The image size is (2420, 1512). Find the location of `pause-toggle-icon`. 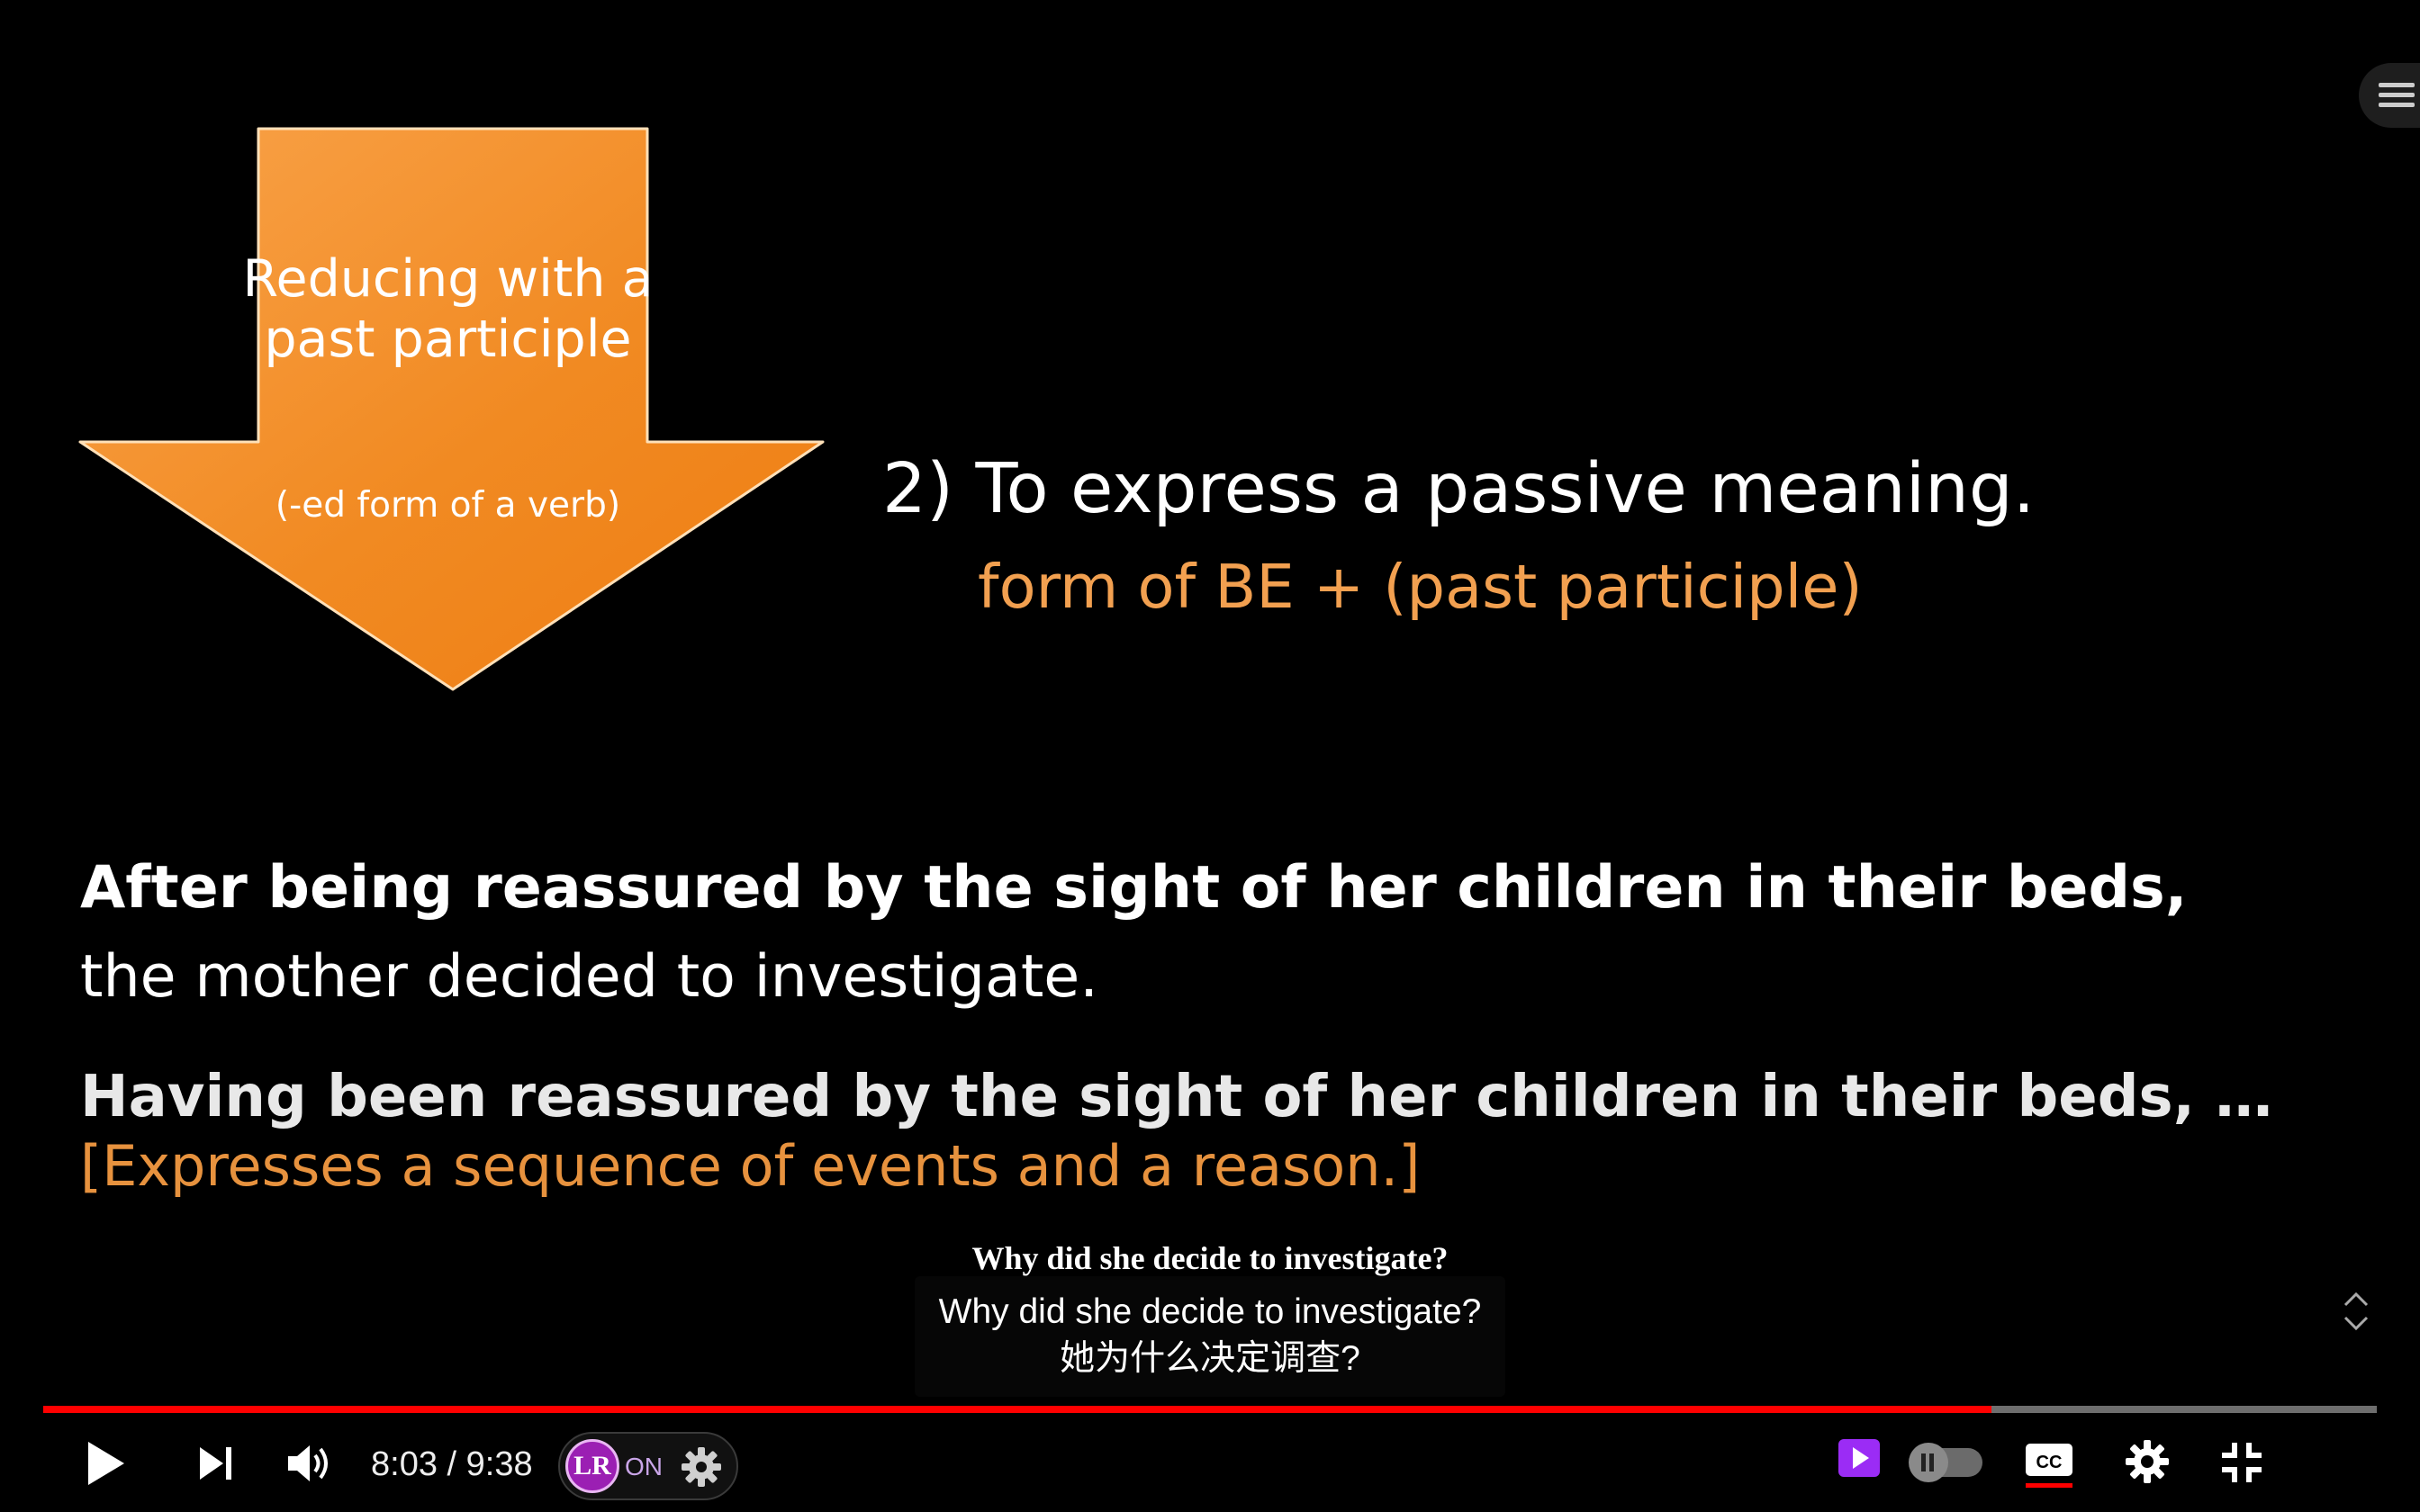

pause-toggle-icon is located at coordinates (1928, 1463).